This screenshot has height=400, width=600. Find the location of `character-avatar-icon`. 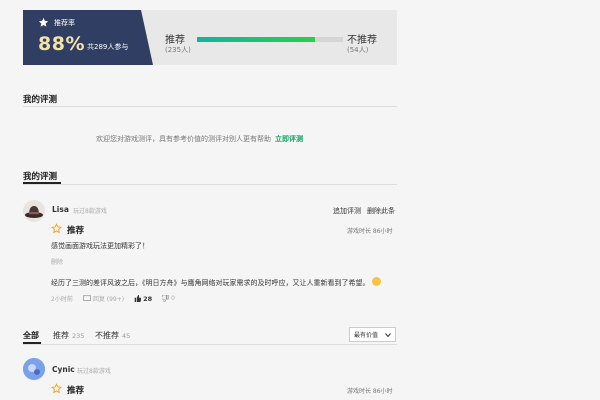

character-avatar-icon is located at coordinates (34, 369).